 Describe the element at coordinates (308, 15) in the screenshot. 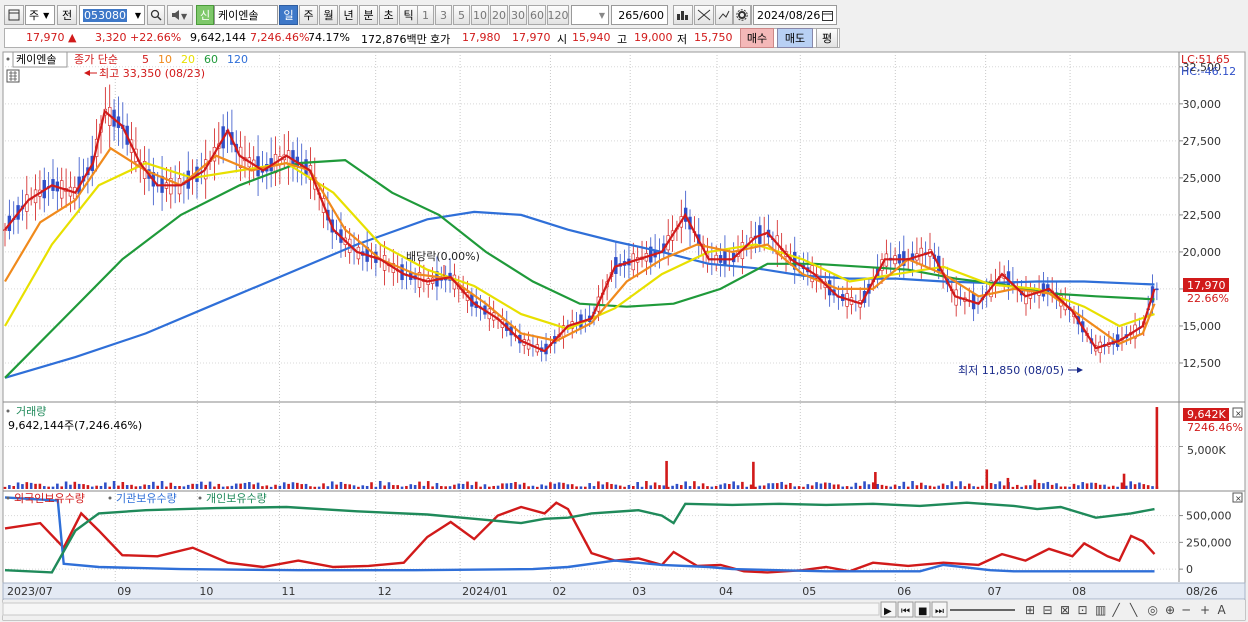

I see `period-tab-1: 주` at that location.